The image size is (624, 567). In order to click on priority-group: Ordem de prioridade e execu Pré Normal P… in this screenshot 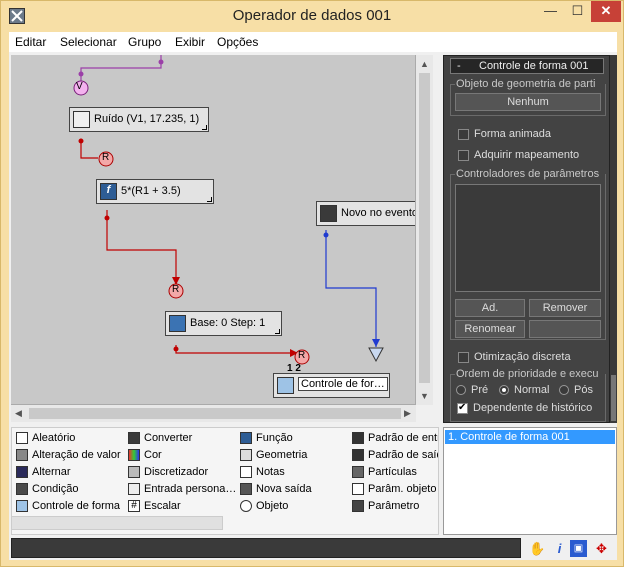, I will do `click(528, 395)`.